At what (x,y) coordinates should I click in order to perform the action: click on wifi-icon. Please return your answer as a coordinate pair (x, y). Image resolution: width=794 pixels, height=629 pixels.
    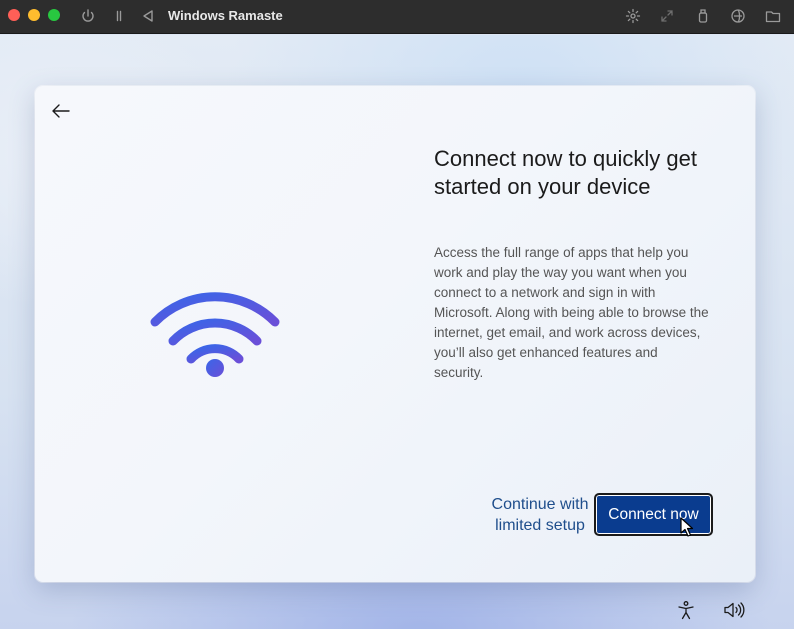
    Looking at the image, I should click on (215, 334).